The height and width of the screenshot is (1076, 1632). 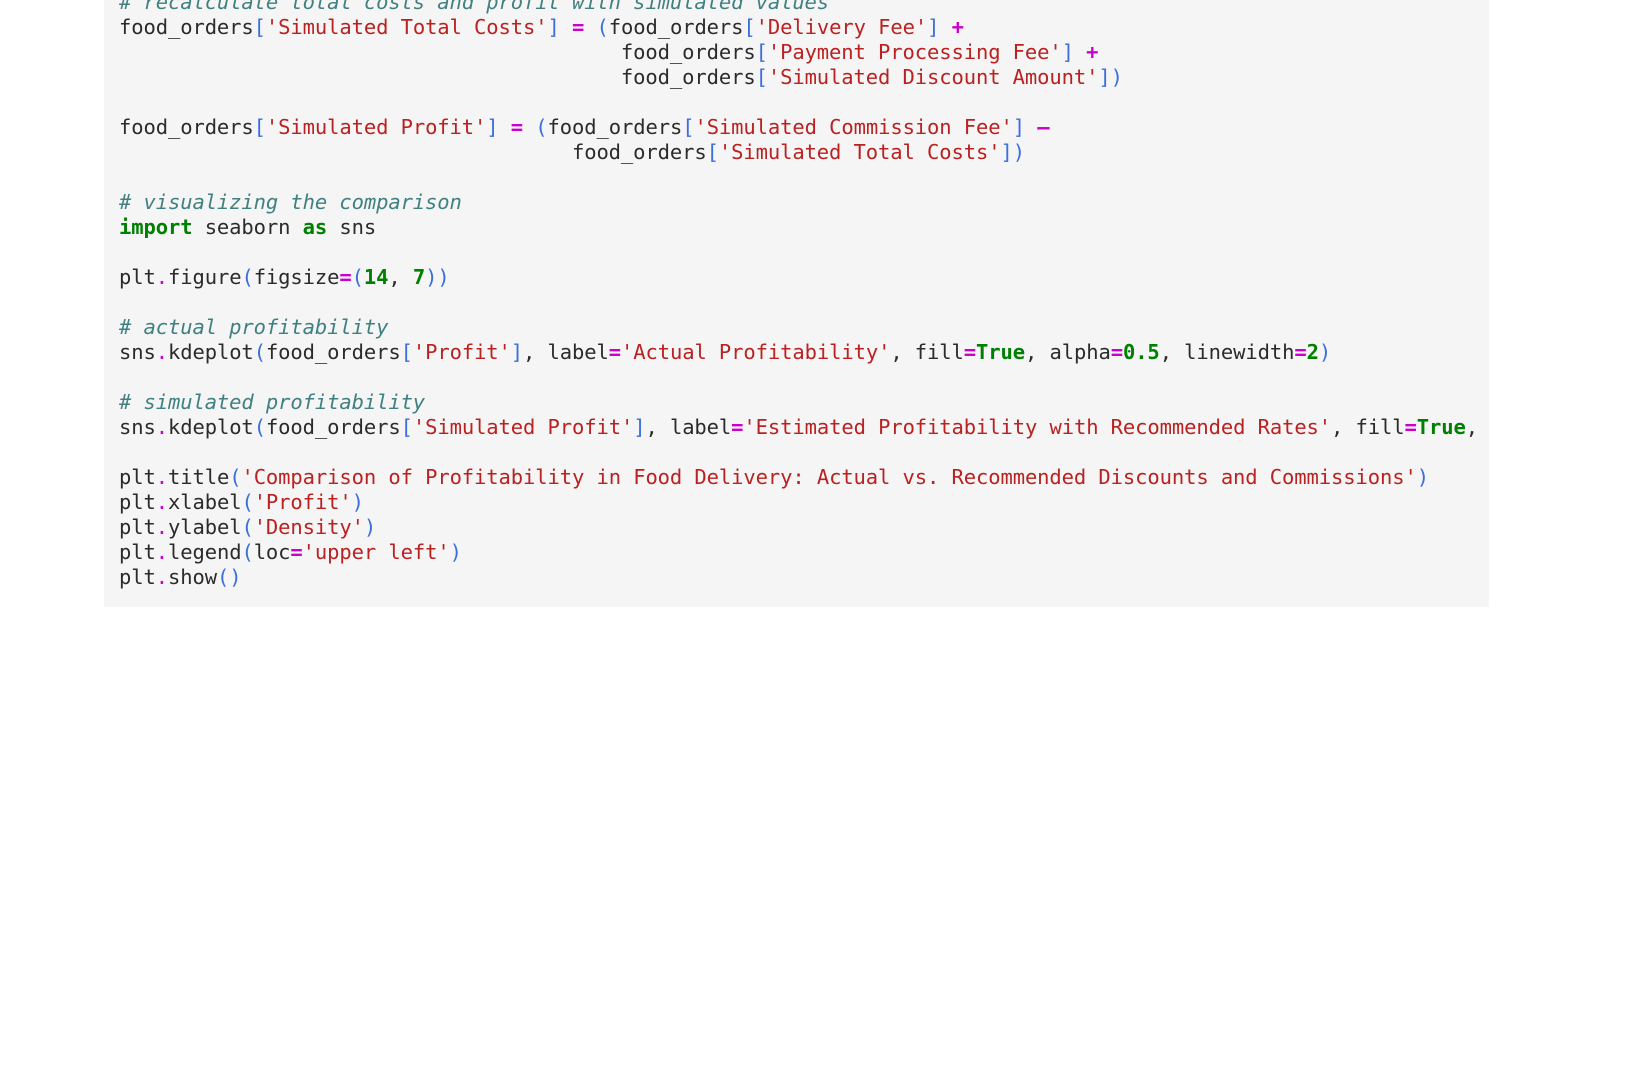 What do you see at coordinates (156, 227) in the screenshot?
I see `code-token: import` at bounding box center [156, 227].